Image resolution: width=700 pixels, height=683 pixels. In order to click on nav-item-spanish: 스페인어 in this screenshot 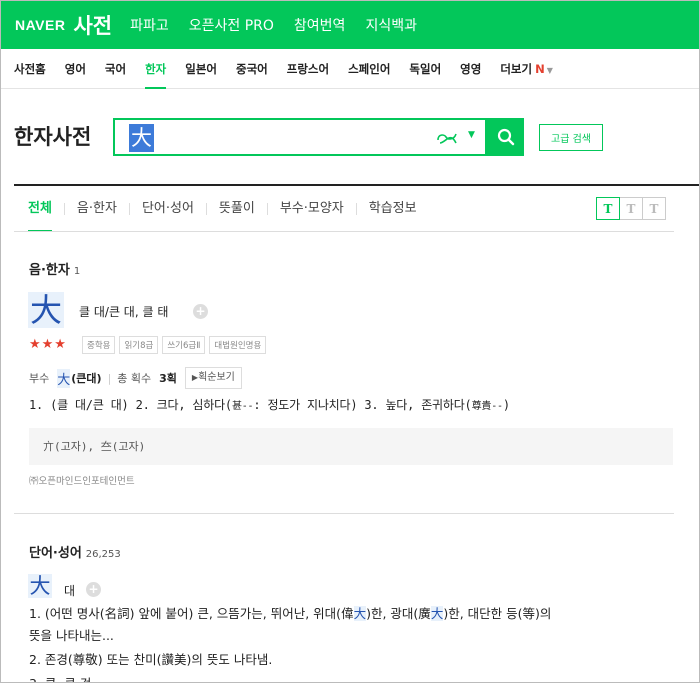, I will do `click(369, 69)`.